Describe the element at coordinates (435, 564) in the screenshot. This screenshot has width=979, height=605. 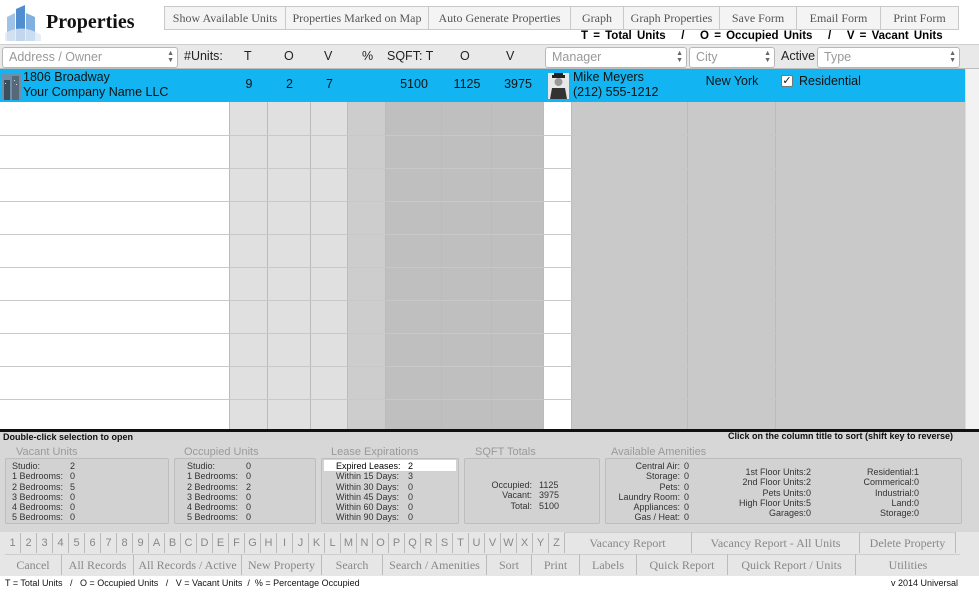
I see `search-amenities-button: Search / Amenities` at that location.